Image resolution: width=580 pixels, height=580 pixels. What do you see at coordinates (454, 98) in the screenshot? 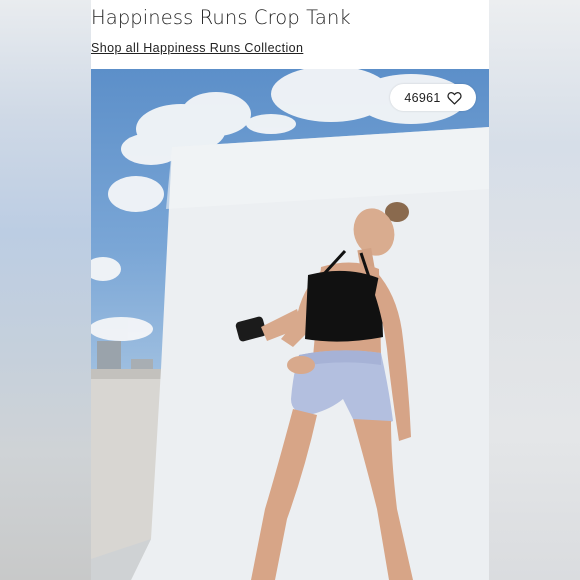
I see `heart-icon` at bounding box center [454, 98].